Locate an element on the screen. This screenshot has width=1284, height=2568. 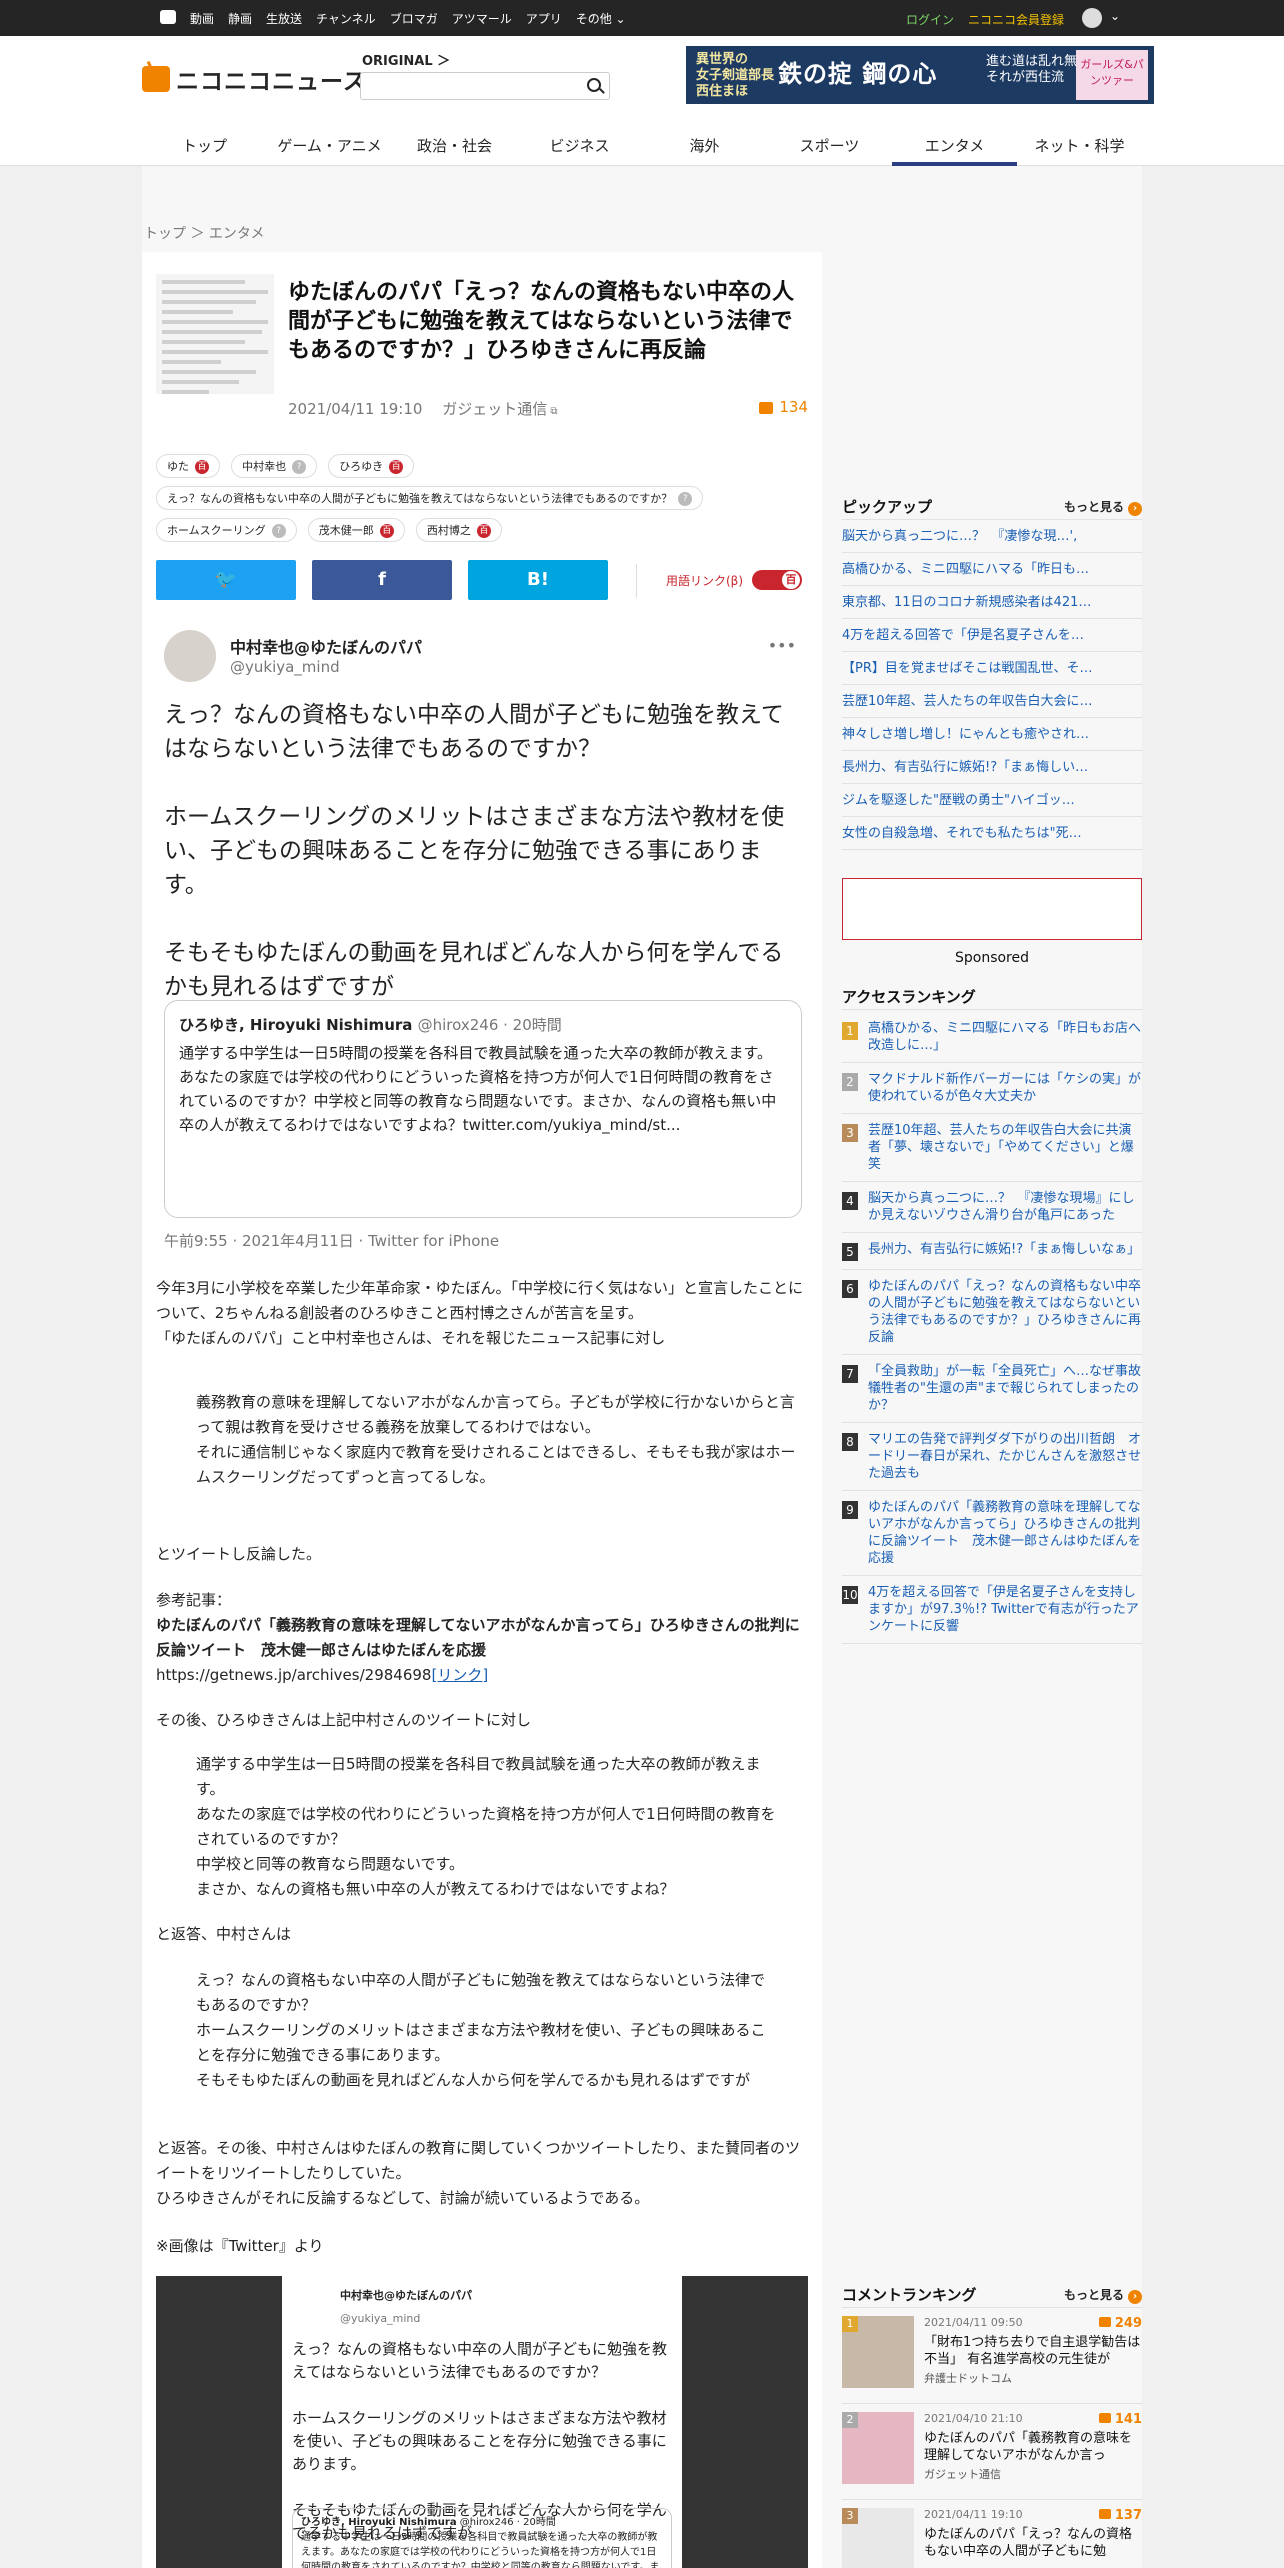
ranking-item: 2 マクドナルド新作バーガーには「ケシの実」が使われているが色々大丈夫か is located at coordinates (992, 1088).